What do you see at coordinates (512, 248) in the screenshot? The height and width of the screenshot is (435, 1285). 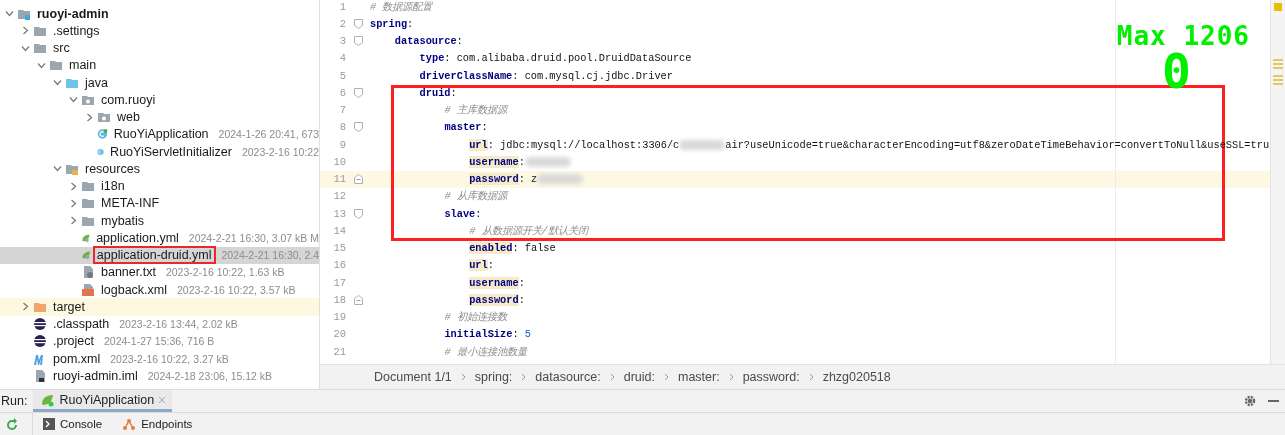 I see `code-line: enabled: false` at bounding box center [512, 248].